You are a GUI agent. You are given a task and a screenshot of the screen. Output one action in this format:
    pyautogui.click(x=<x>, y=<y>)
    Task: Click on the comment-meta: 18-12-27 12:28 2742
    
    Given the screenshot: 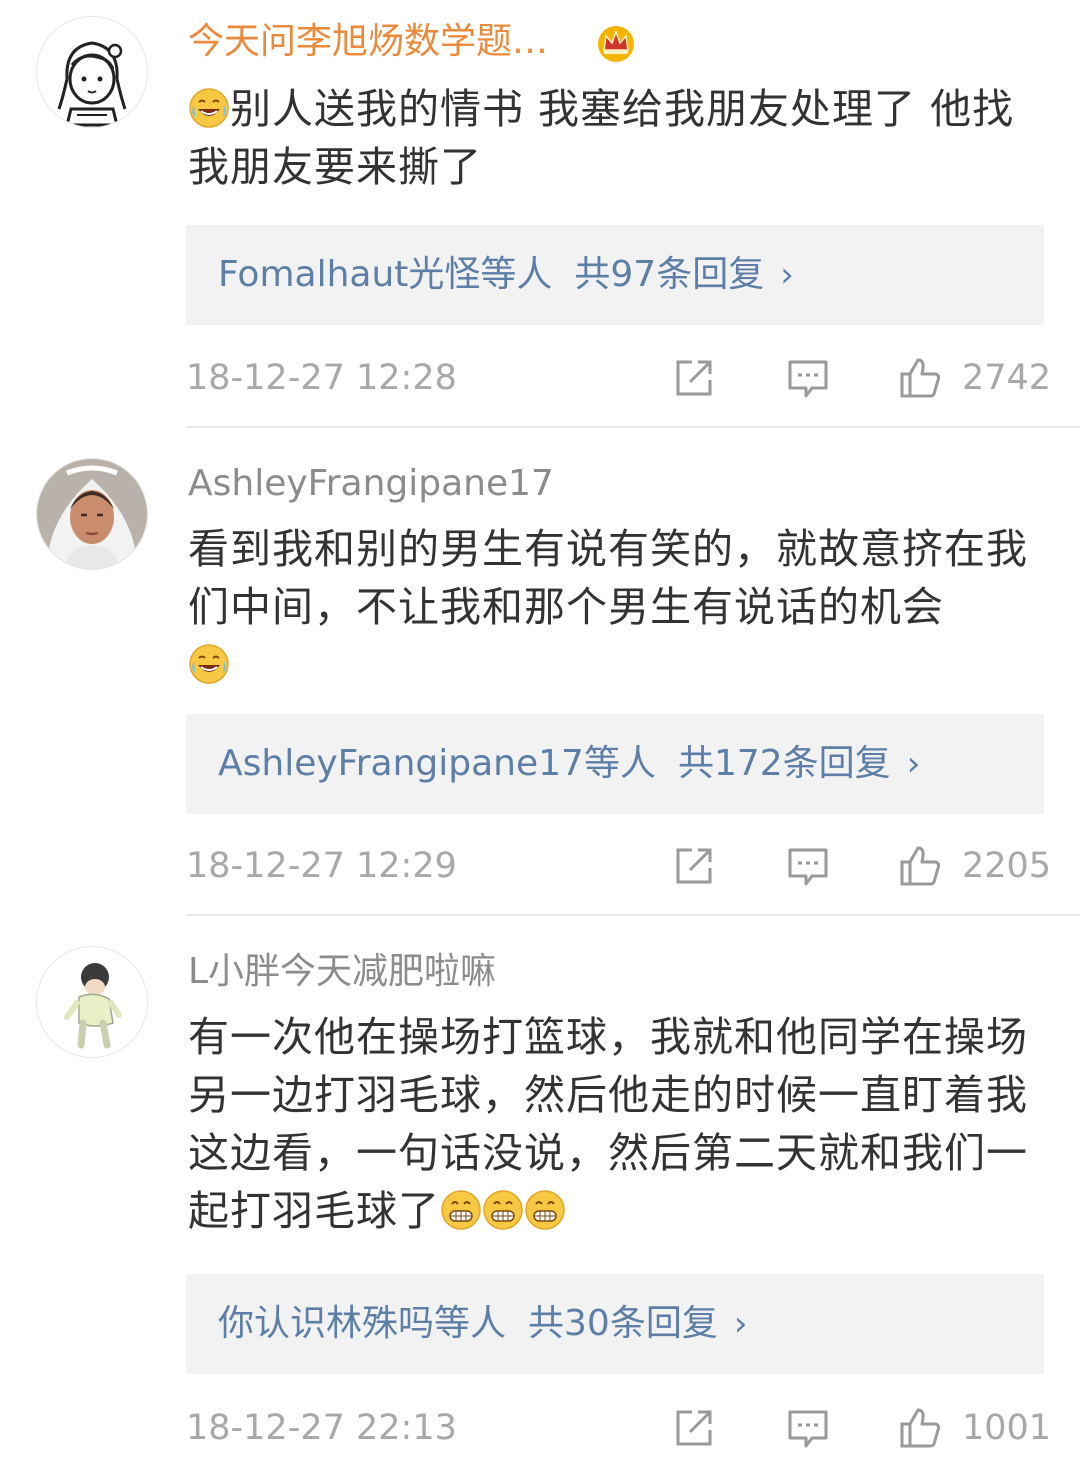 What is the action you would take?
    pyautogui.click(x=540, y=378)
    